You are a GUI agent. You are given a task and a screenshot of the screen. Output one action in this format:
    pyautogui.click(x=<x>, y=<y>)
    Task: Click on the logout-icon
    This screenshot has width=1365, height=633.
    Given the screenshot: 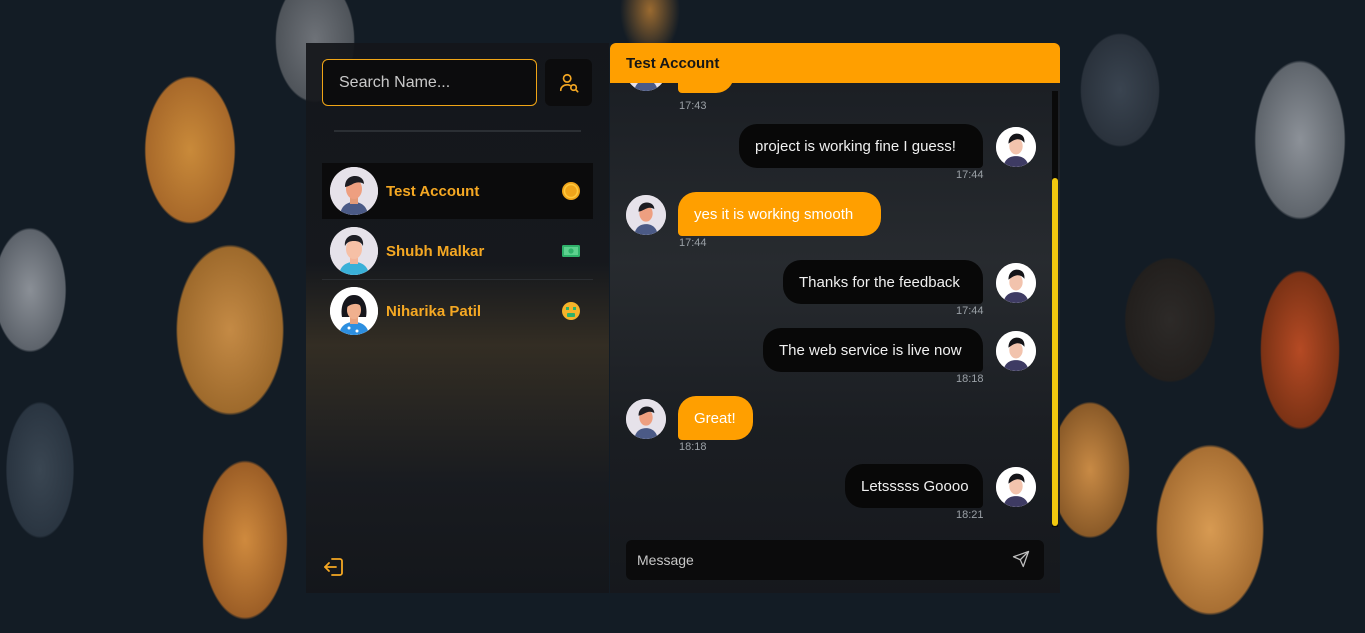 What is the action you would take?
    pyautogui.click(x=333, y=567)
    